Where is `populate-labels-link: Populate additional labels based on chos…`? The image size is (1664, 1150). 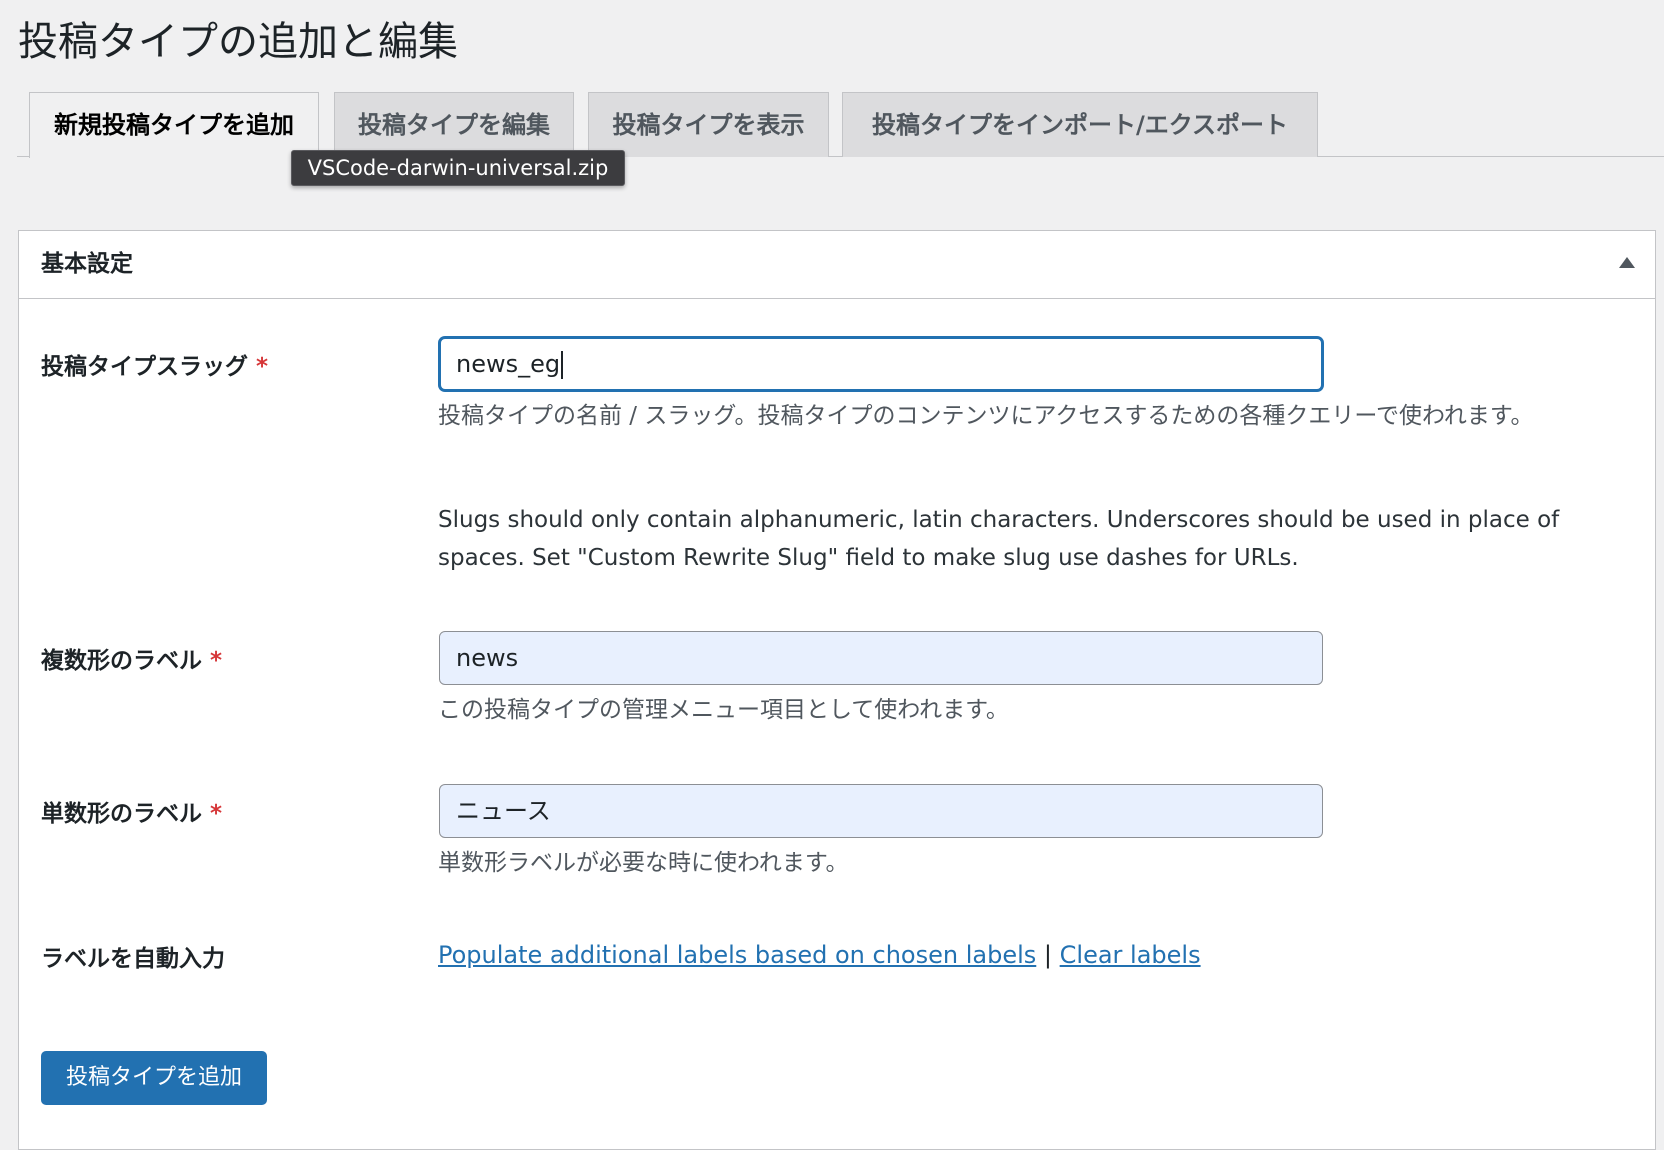
populate-labels-link: Populate additional labels based on chos… is located at coordinates (737, 955).